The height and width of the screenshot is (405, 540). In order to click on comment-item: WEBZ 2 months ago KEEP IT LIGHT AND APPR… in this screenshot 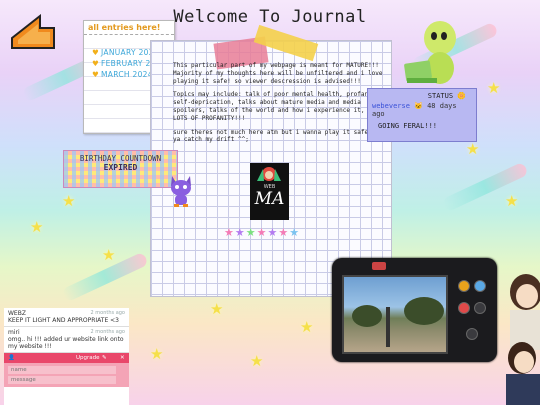, I will do `click(66, 317)`.